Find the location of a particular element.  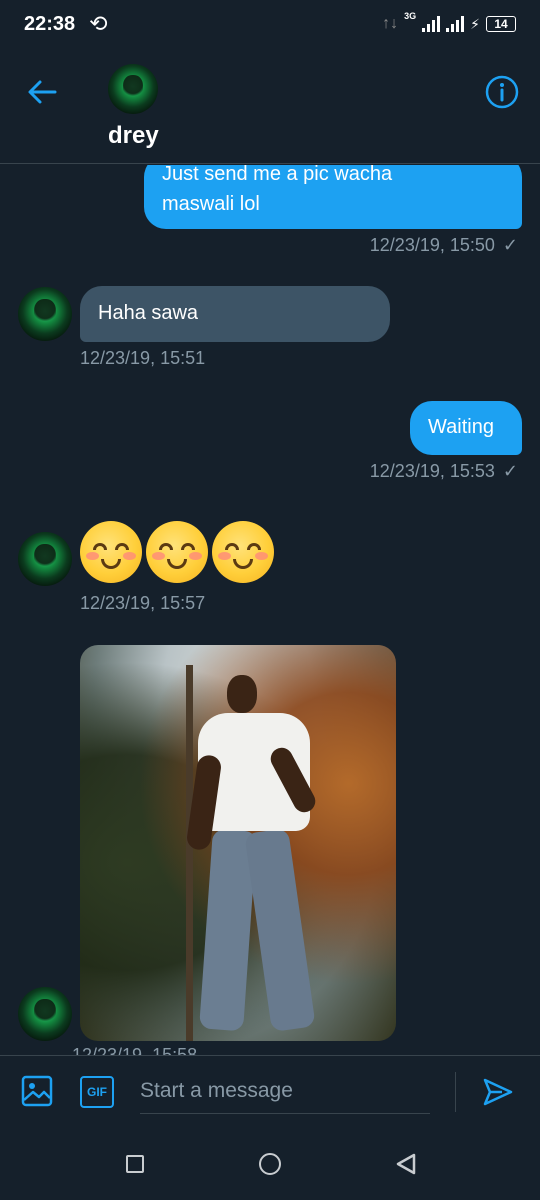

back-button is located at coordinates (42, 92).